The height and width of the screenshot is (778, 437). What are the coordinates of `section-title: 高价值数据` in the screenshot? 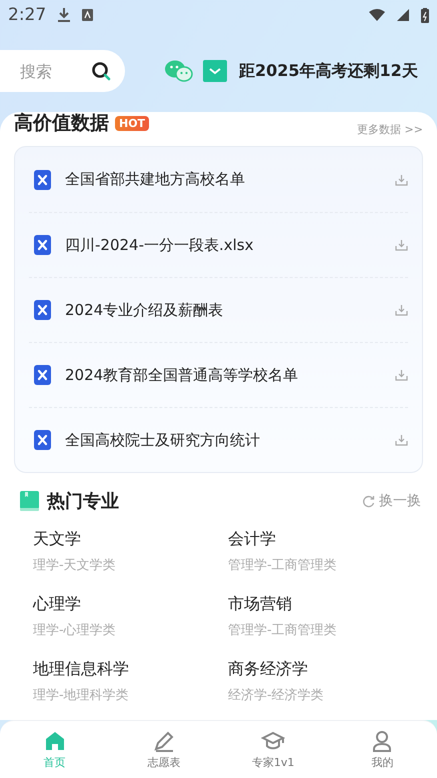 It's located at (61, 123).